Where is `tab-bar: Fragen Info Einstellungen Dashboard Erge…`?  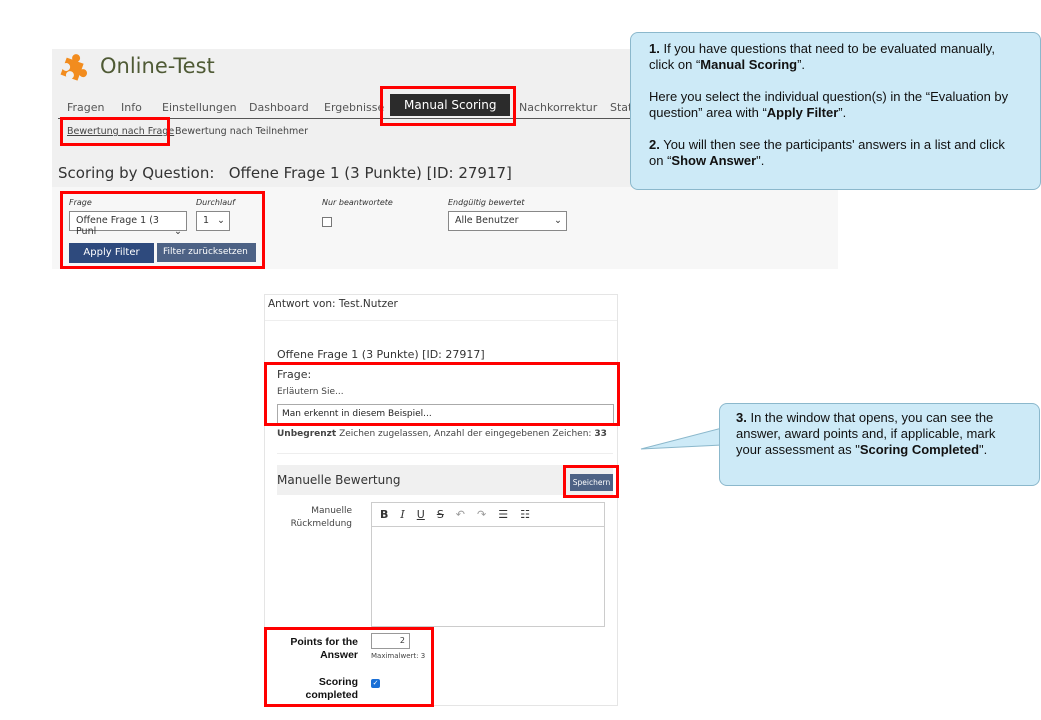 tab-bar: Fragen Info Einstellungen Dashboard Erge… is located at coordinates (358, 106).